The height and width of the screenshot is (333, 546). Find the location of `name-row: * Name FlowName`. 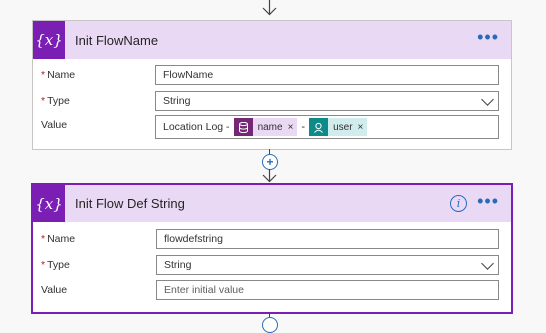

name-row: * Name FlowName is located at coordinates (272, 76).